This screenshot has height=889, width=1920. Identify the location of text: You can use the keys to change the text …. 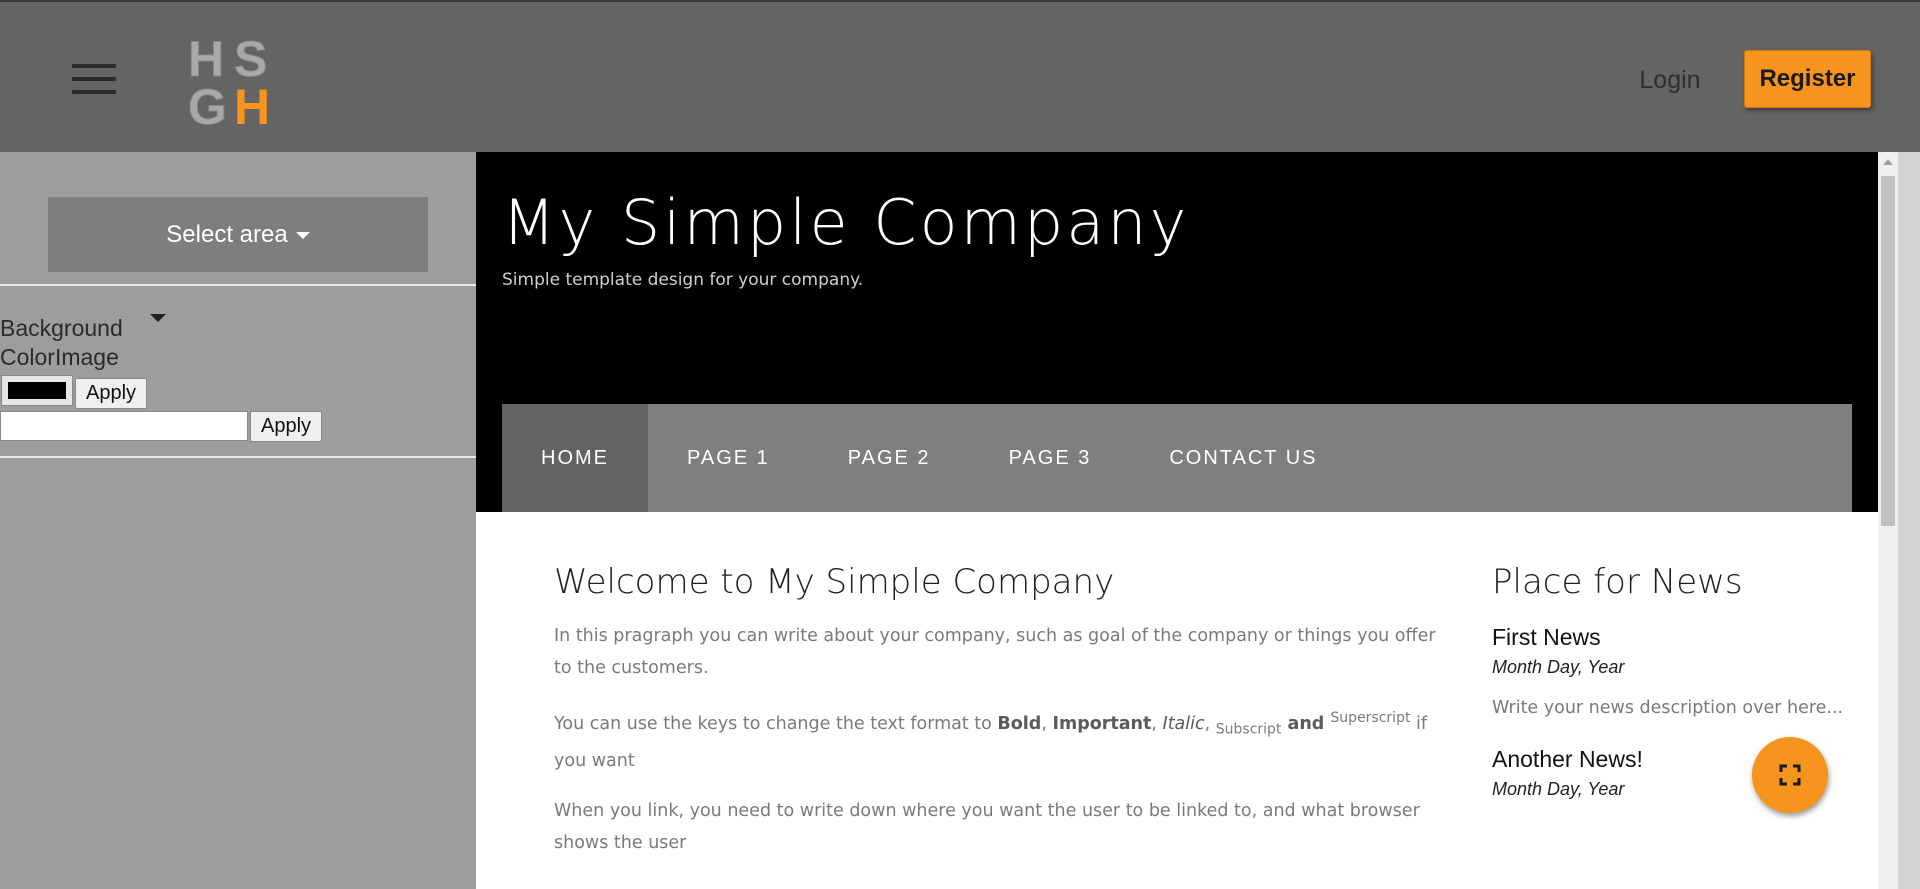
(776, 723).